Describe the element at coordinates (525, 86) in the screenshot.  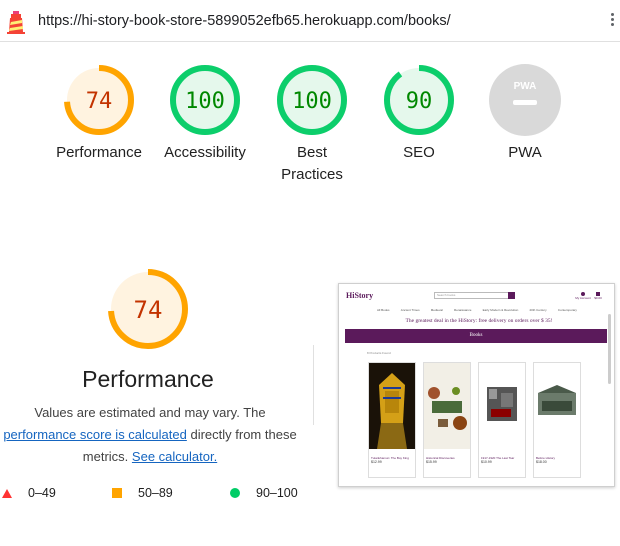
I see `pwa-badge-text: PWA` at that location.